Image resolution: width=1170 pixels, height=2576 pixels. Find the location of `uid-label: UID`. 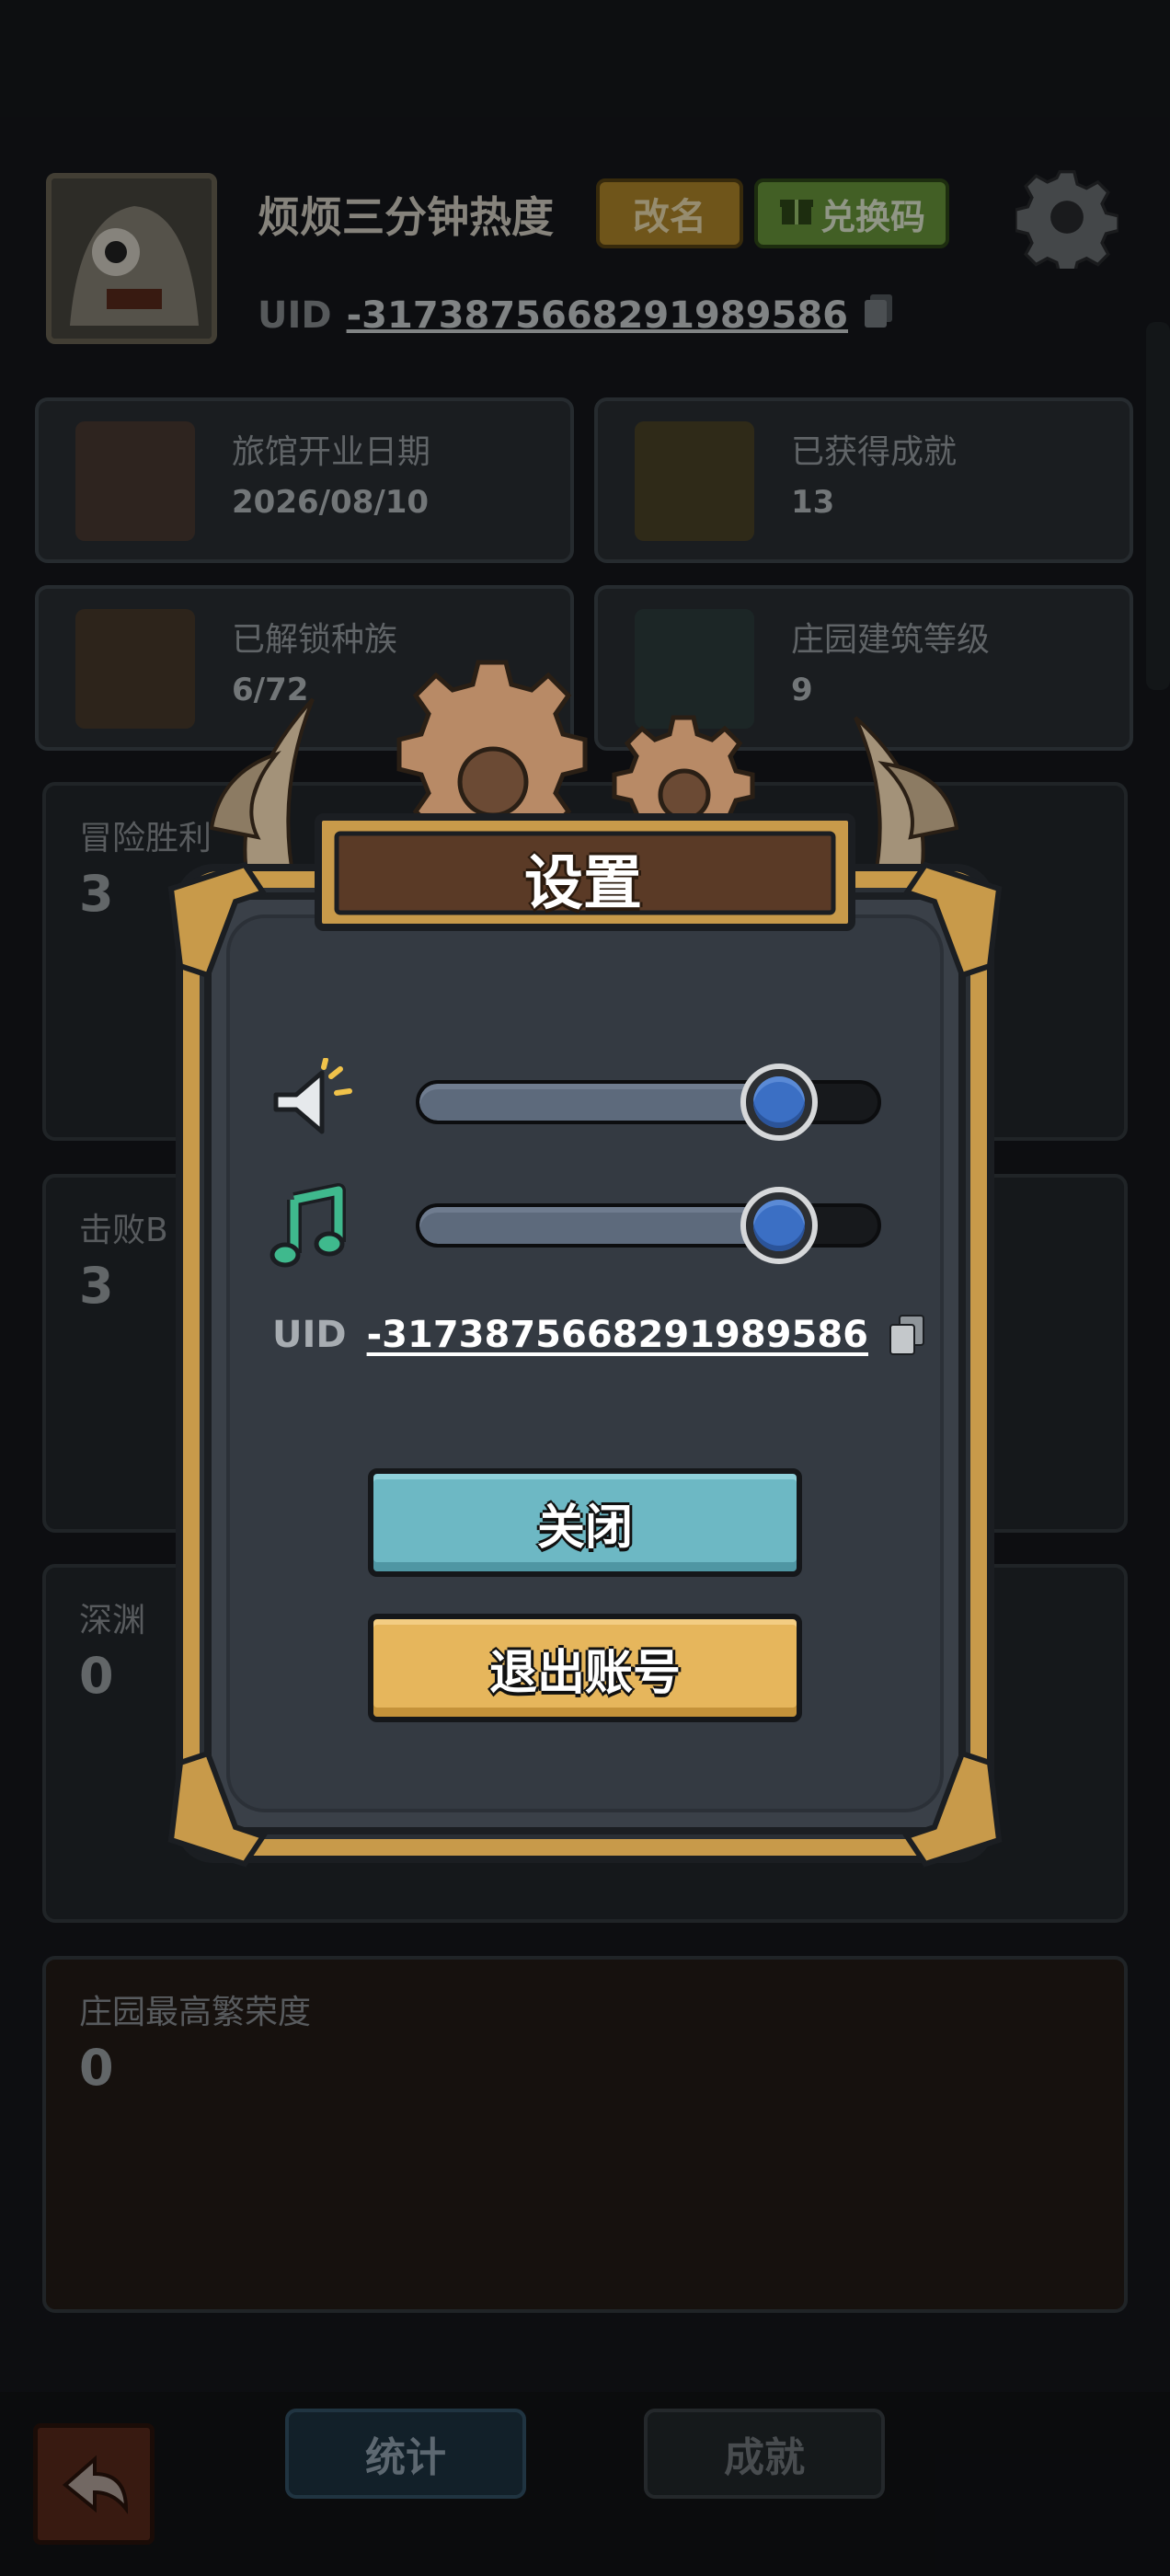

uid-label: UID is located at coordinates (309, 1335).